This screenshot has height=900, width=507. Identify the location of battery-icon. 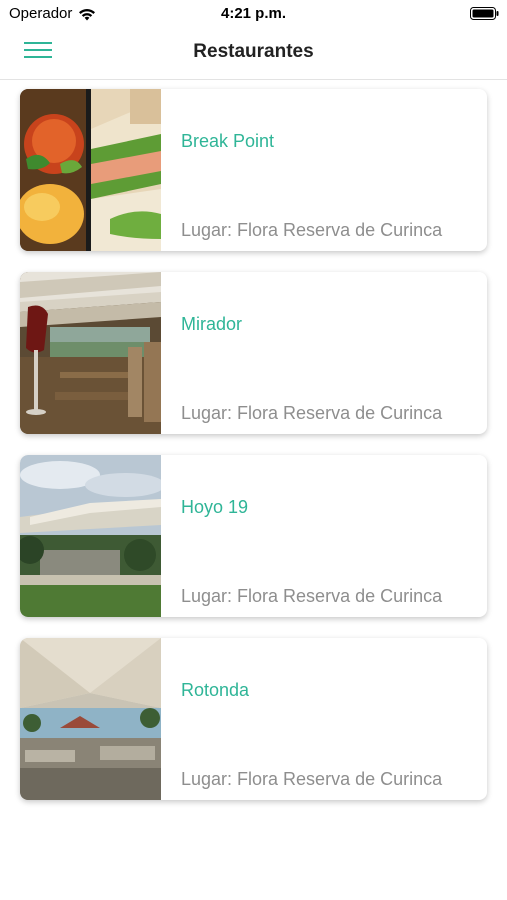
(484, 13).